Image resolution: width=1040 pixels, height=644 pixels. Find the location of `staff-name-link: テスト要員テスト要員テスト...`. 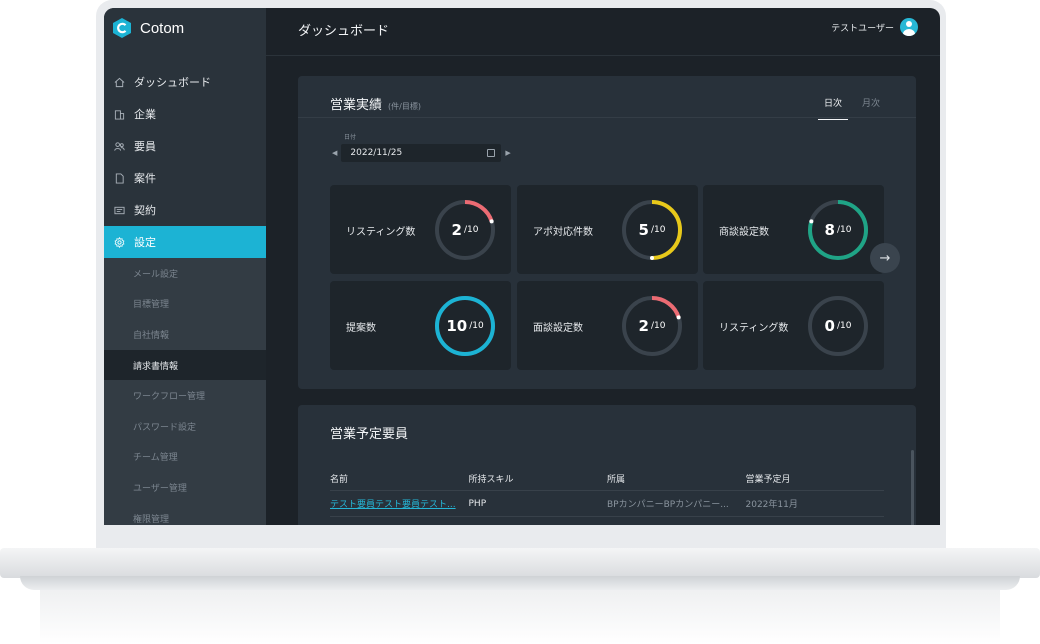

staff-name-link: テスト要員テスト要員テスト... is located at coordinates (399, 503).